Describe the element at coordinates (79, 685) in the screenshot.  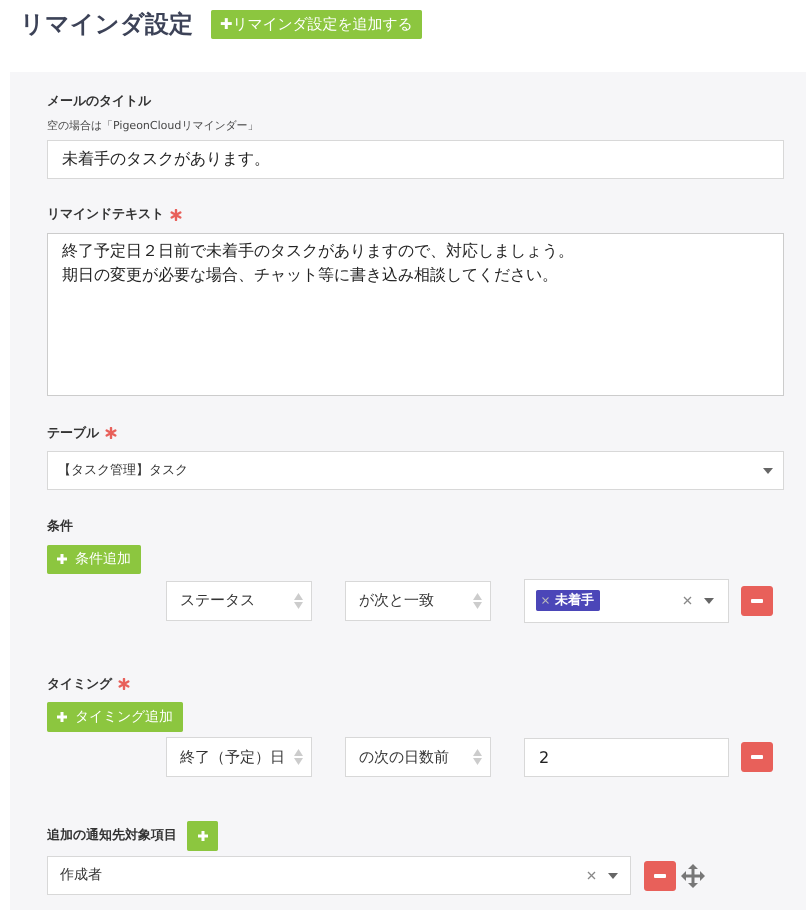
I see `field-label: タイミング` at that location.